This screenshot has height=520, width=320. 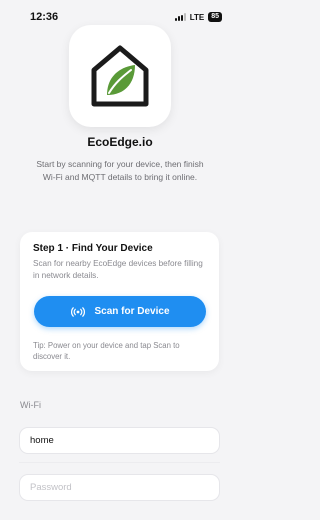 What do you see at coordinates (93, 248) in the screenshot?
I see `step-title: Step 1 · Find Your Device` at bounding box center [93, 248].